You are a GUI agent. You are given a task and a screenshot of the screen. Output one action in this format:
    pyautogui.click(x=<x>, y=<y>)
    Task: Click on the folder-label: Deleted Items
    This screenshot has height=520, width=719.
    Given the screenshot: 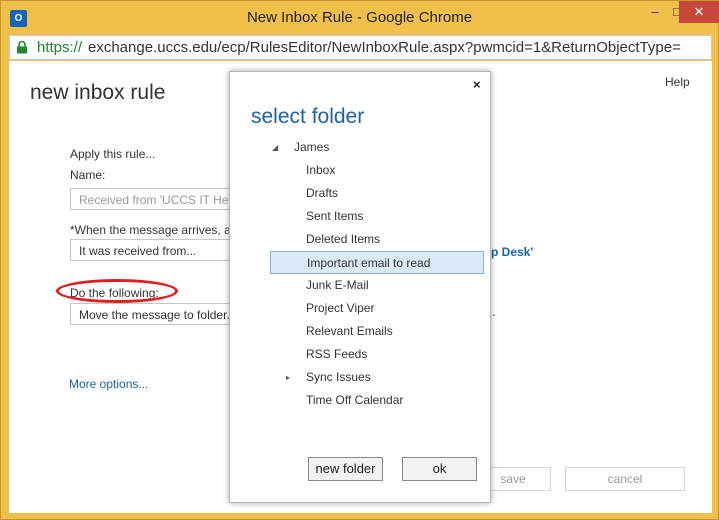 What is the action you would take?
    pyautogui.click(x=343, y=239)
    